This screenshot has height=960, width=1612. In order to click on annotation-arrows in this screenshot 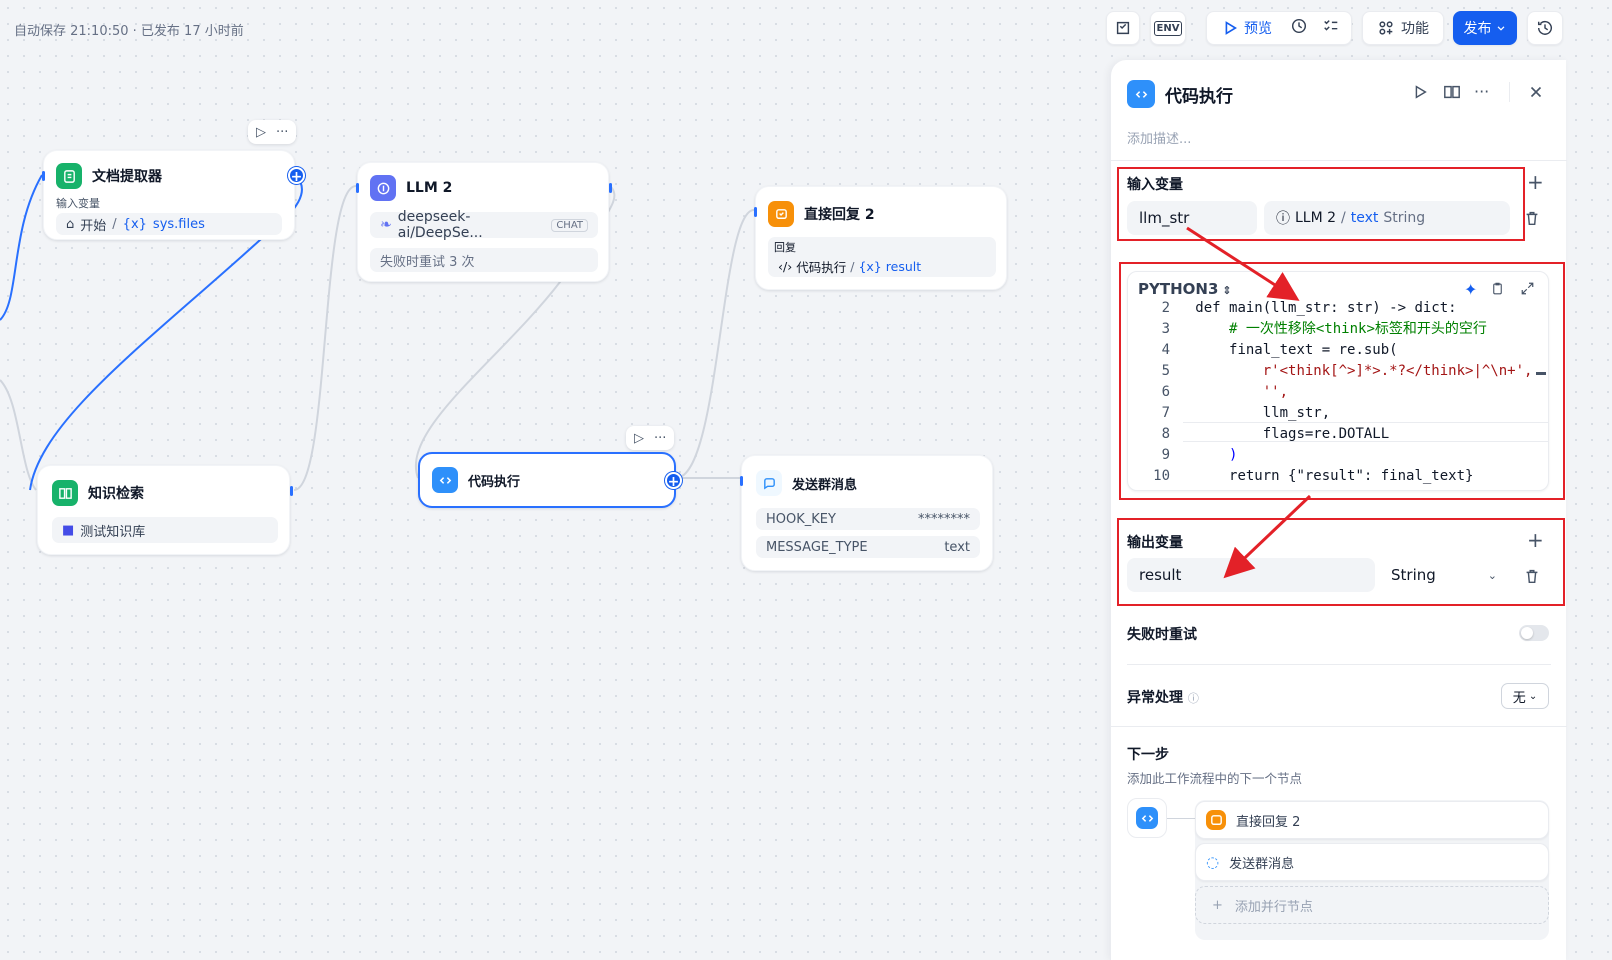, I will do `click(1249, 402)`.